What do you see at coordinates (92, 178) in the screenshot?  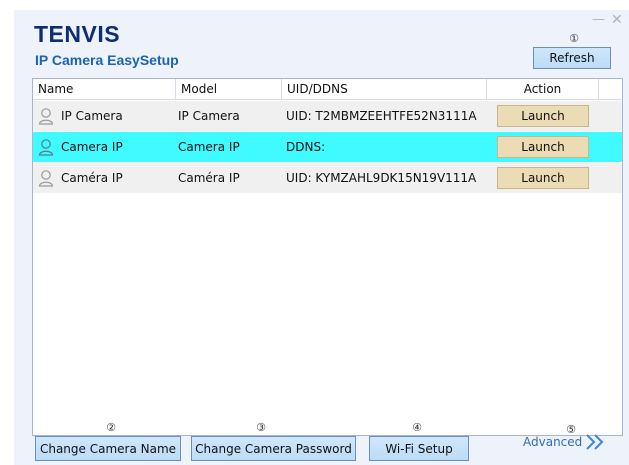 I see `row-name: Caméra IP` at bounding box center [92, 178].